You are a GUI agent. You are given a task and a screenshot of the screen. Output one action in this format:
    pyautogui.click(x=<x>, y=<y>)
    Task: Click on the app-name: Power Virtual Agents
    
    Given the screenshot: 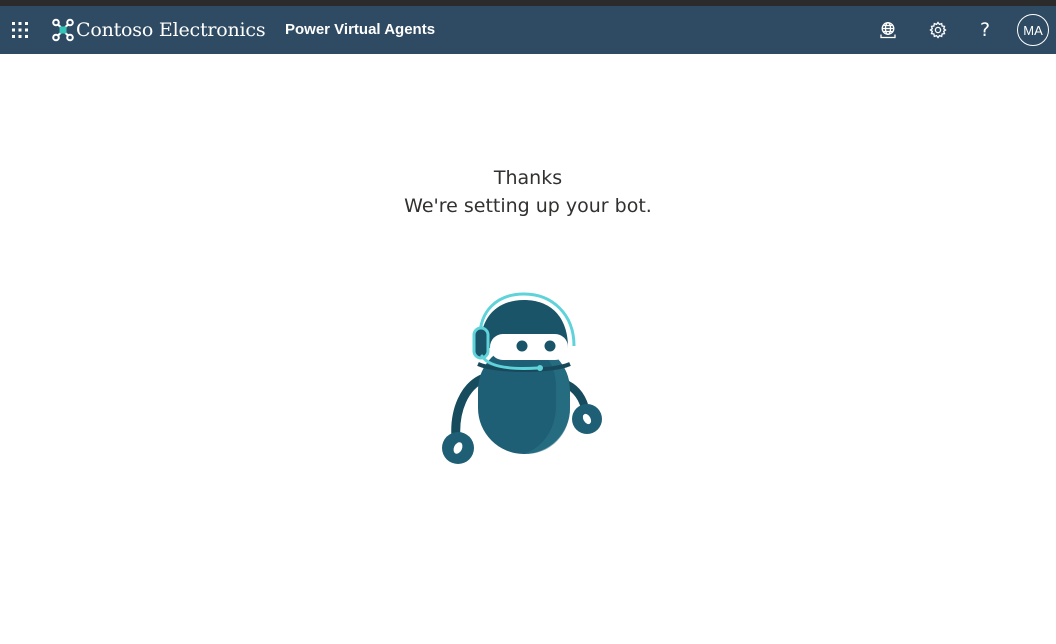 What is the action you would take?
    pyautogui.click(x=360, y=30)
    